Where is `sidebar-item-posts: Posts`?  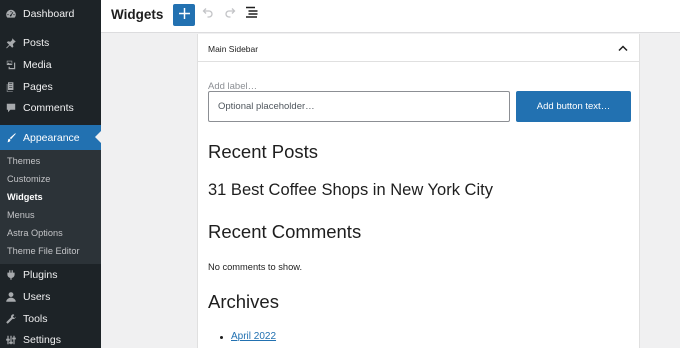
sidebar-item-posts: Posts is located at coordinates (50, 43).